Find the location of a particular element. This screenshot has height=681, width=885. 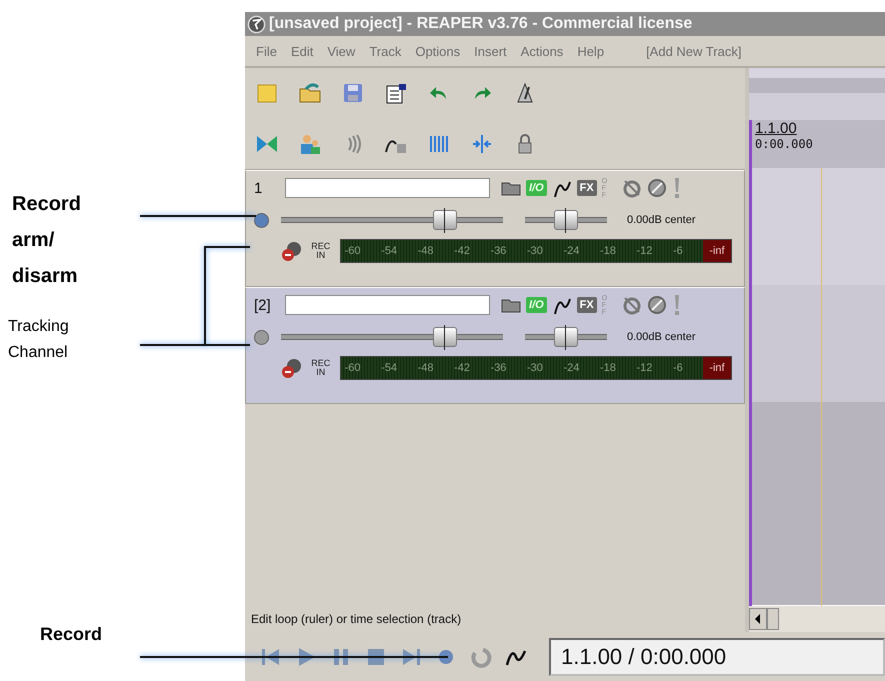

status-text: Edit loop (ruler) or time selection (track) is located at coordinates (356, 619).